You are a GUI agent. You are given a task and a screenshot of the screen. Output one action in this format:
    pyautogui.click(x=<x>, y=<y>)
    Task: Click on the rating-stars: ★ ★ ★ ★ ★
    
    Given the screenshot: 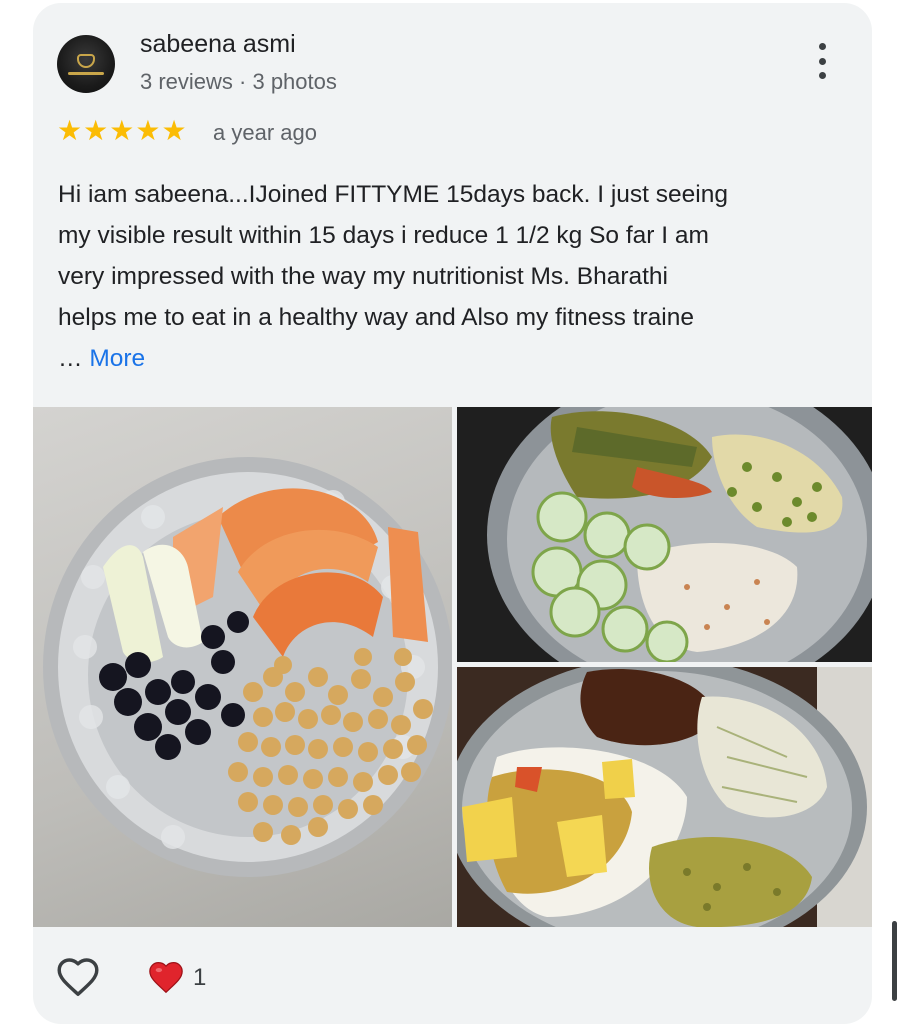 What is the action you would take?
    pyautogui.click(x=122, y=131)
    